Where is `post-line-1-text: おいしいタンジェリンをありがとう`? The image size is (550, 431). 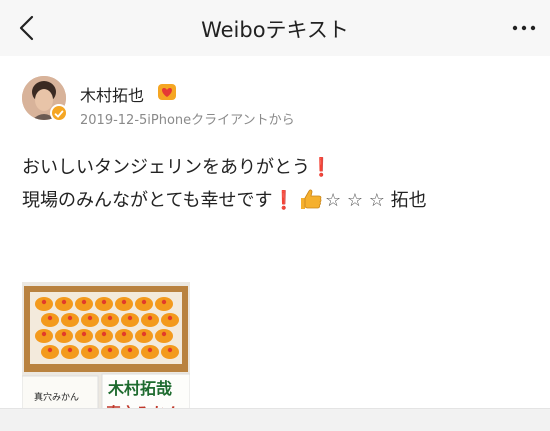 post-line-1-text: おいしいタンジェリンをありがとう is located at coordinates (166, 167).